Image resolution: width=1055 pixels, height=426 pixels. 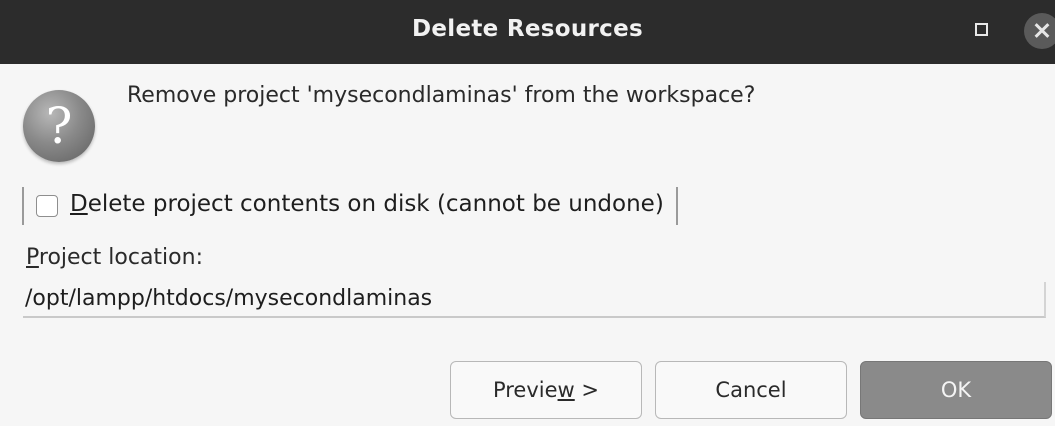 I want to click on close-icon, so click(x=1039, y=31).